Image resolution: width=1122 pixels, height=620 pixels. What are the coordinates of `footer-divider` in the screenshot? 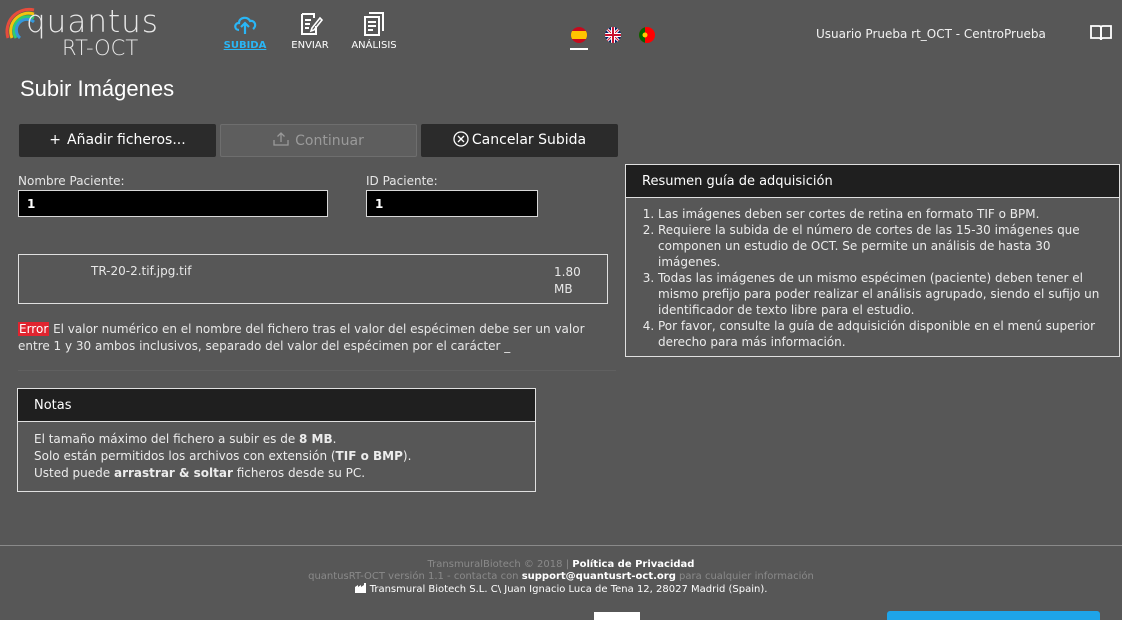 It's located at (561, 545).